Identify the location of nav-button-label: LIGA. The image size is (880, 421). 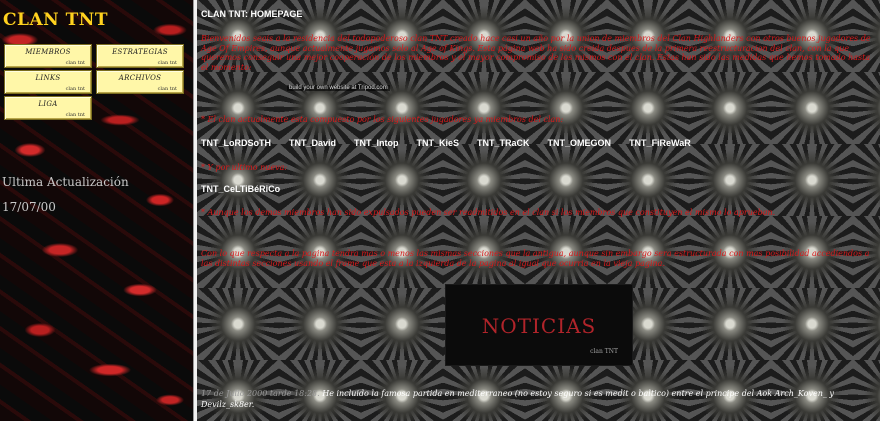
(48, 104).